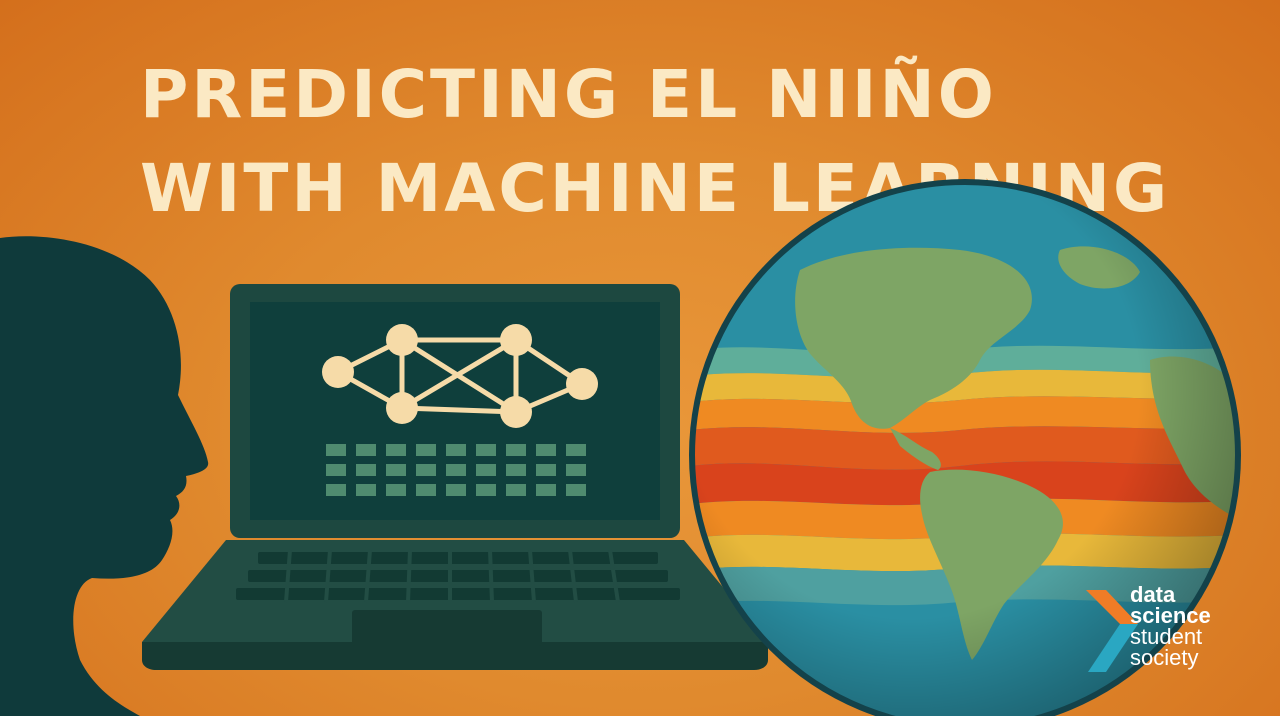 Image resolution: width=1280 pixels, height=716 pixels. What do you see at coordinates (456, 470) in the screenshot?
I see `data-grid` at bounding box center [456, 470].